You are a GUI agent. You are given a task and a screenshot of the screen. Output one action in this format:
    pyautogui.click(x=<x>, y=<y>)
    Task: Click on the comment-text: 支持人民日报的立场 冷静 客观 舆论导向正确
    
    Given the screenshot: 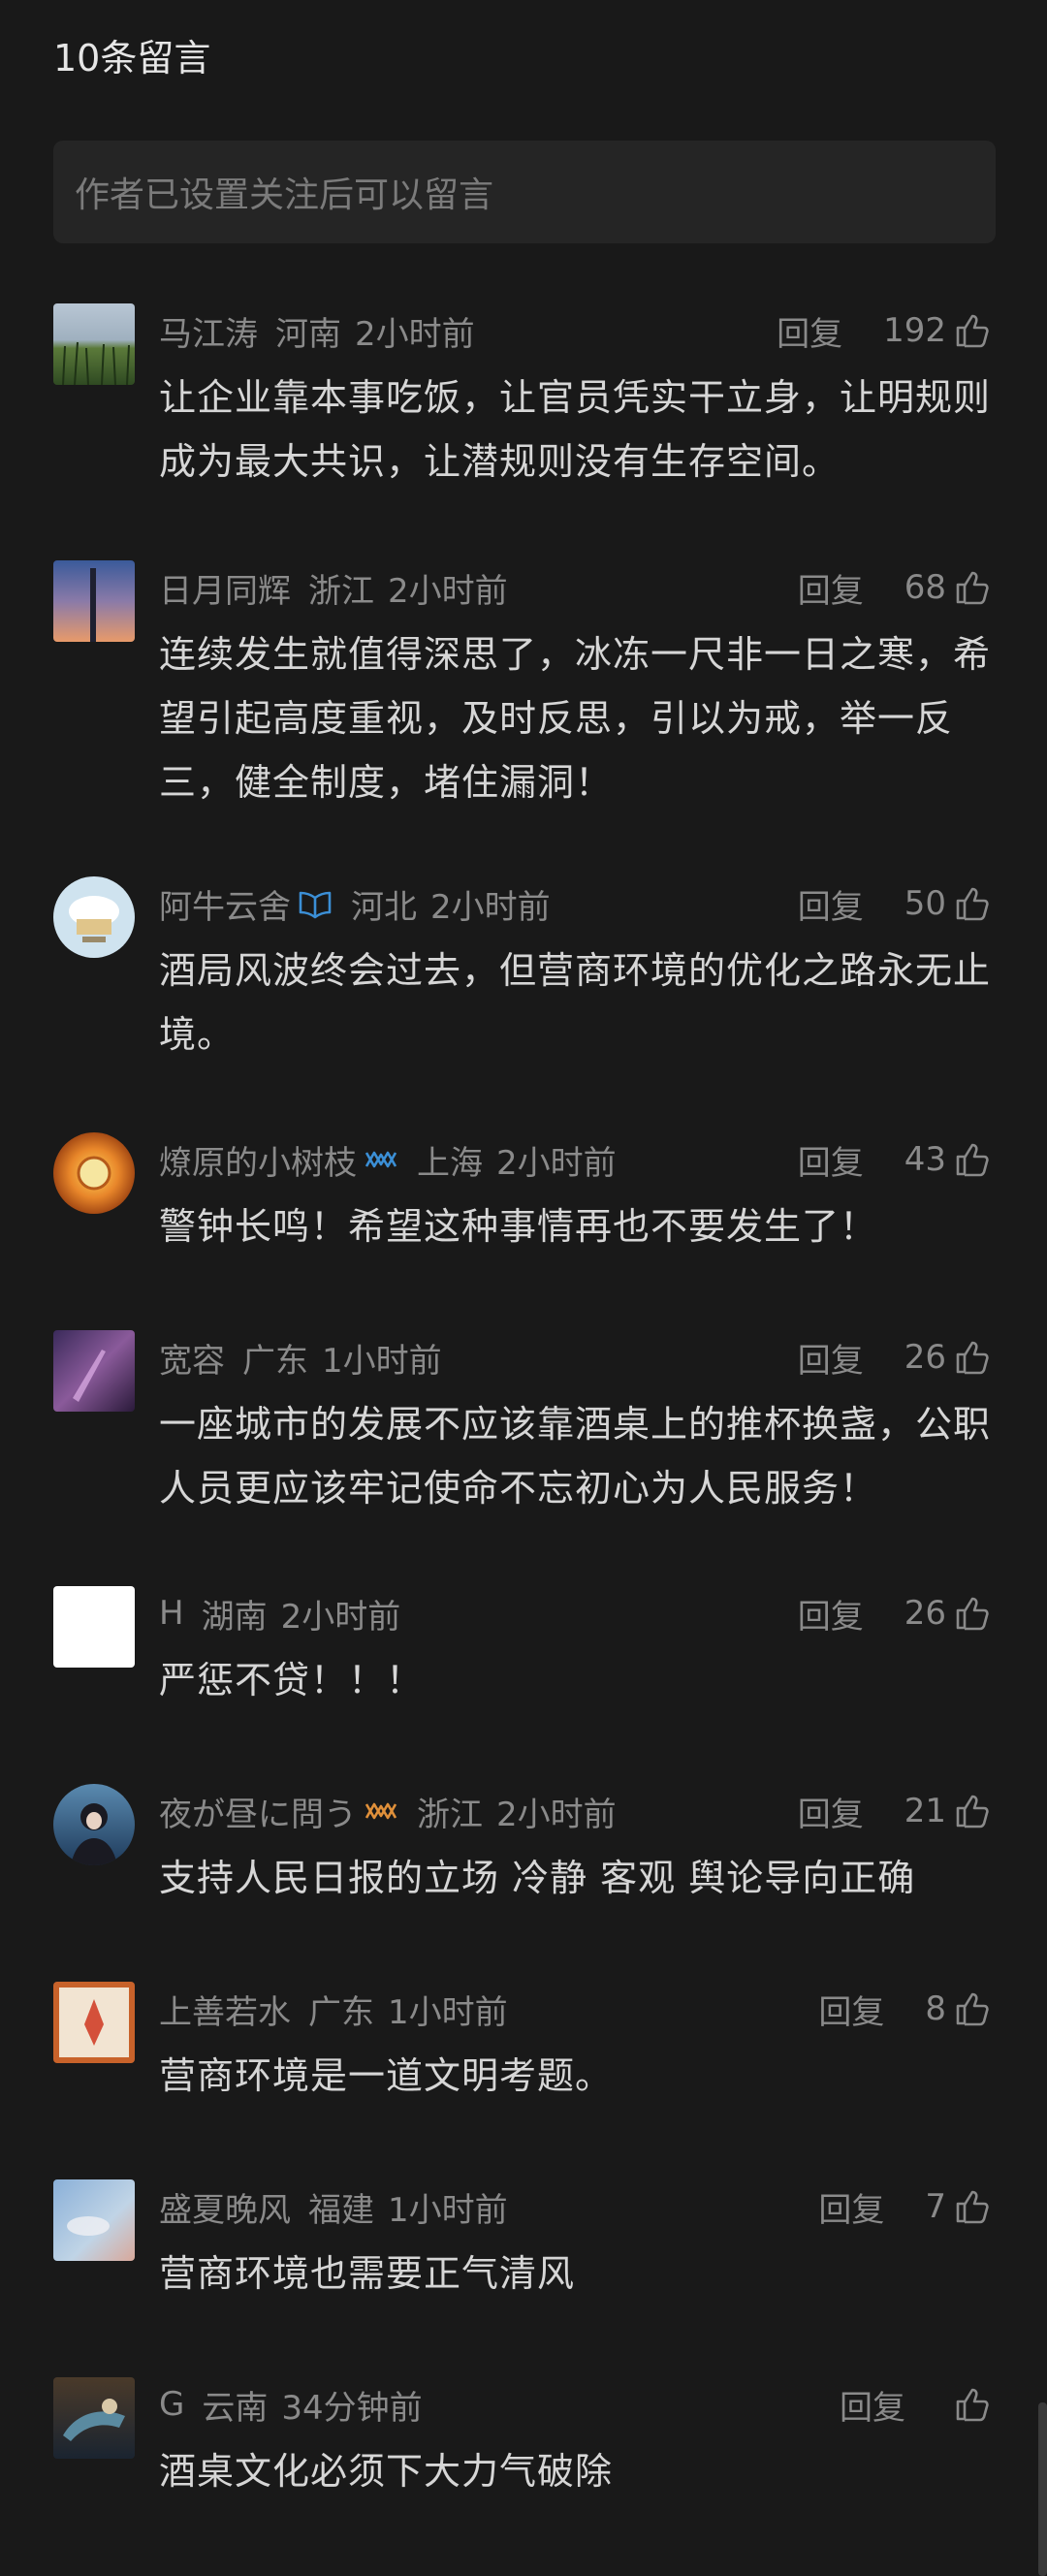 What is the action you would take?
    pyautogui.click(x=537, y=1878)
    